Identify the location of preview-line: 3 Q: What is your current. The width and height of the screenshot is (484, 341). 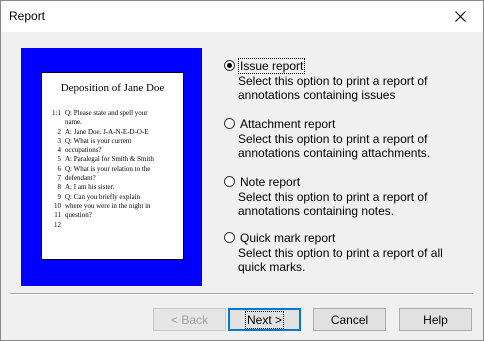
(94, 140).